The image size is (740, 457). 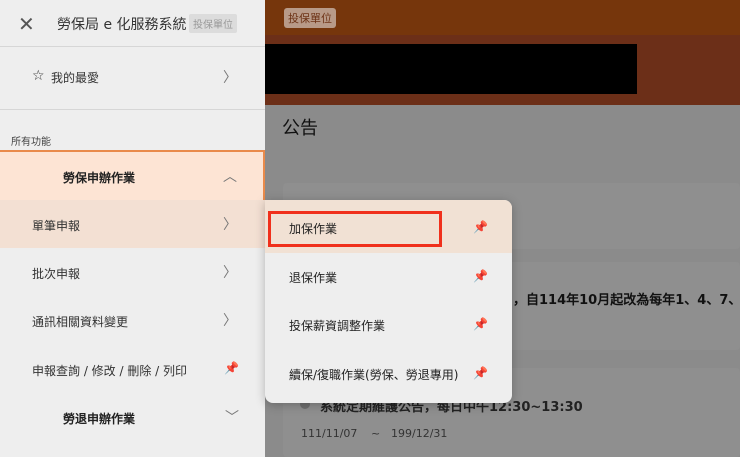 What do you see at coordinates (26, 24) in the screenshot?
I see `close-icon: ✕` at bounding box center [26, 24].